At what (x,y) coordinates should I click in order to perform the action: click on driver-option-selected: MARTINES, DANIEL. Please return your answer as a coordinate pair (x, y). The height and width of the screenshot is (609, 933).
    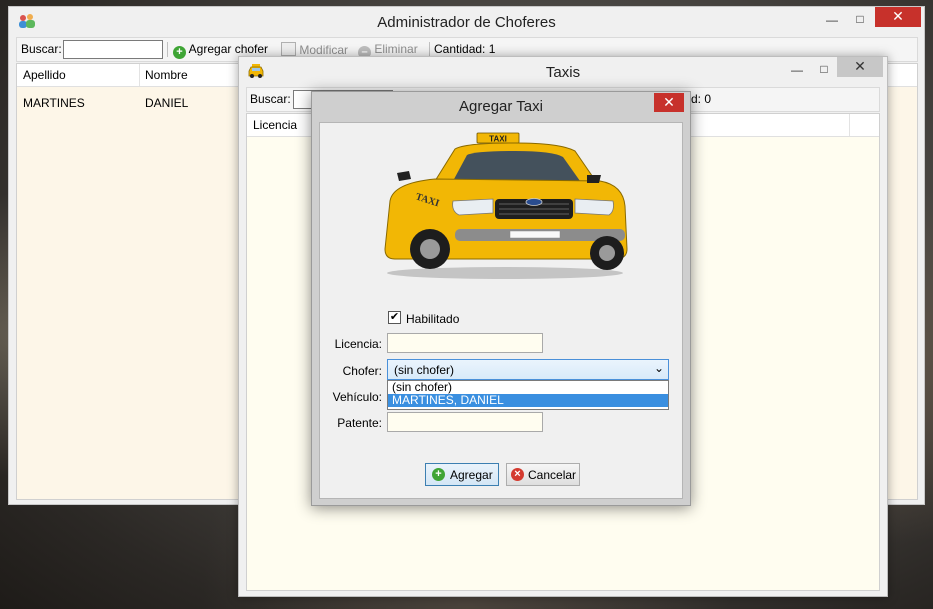
    Looking at the image, I should click on (528, 400).